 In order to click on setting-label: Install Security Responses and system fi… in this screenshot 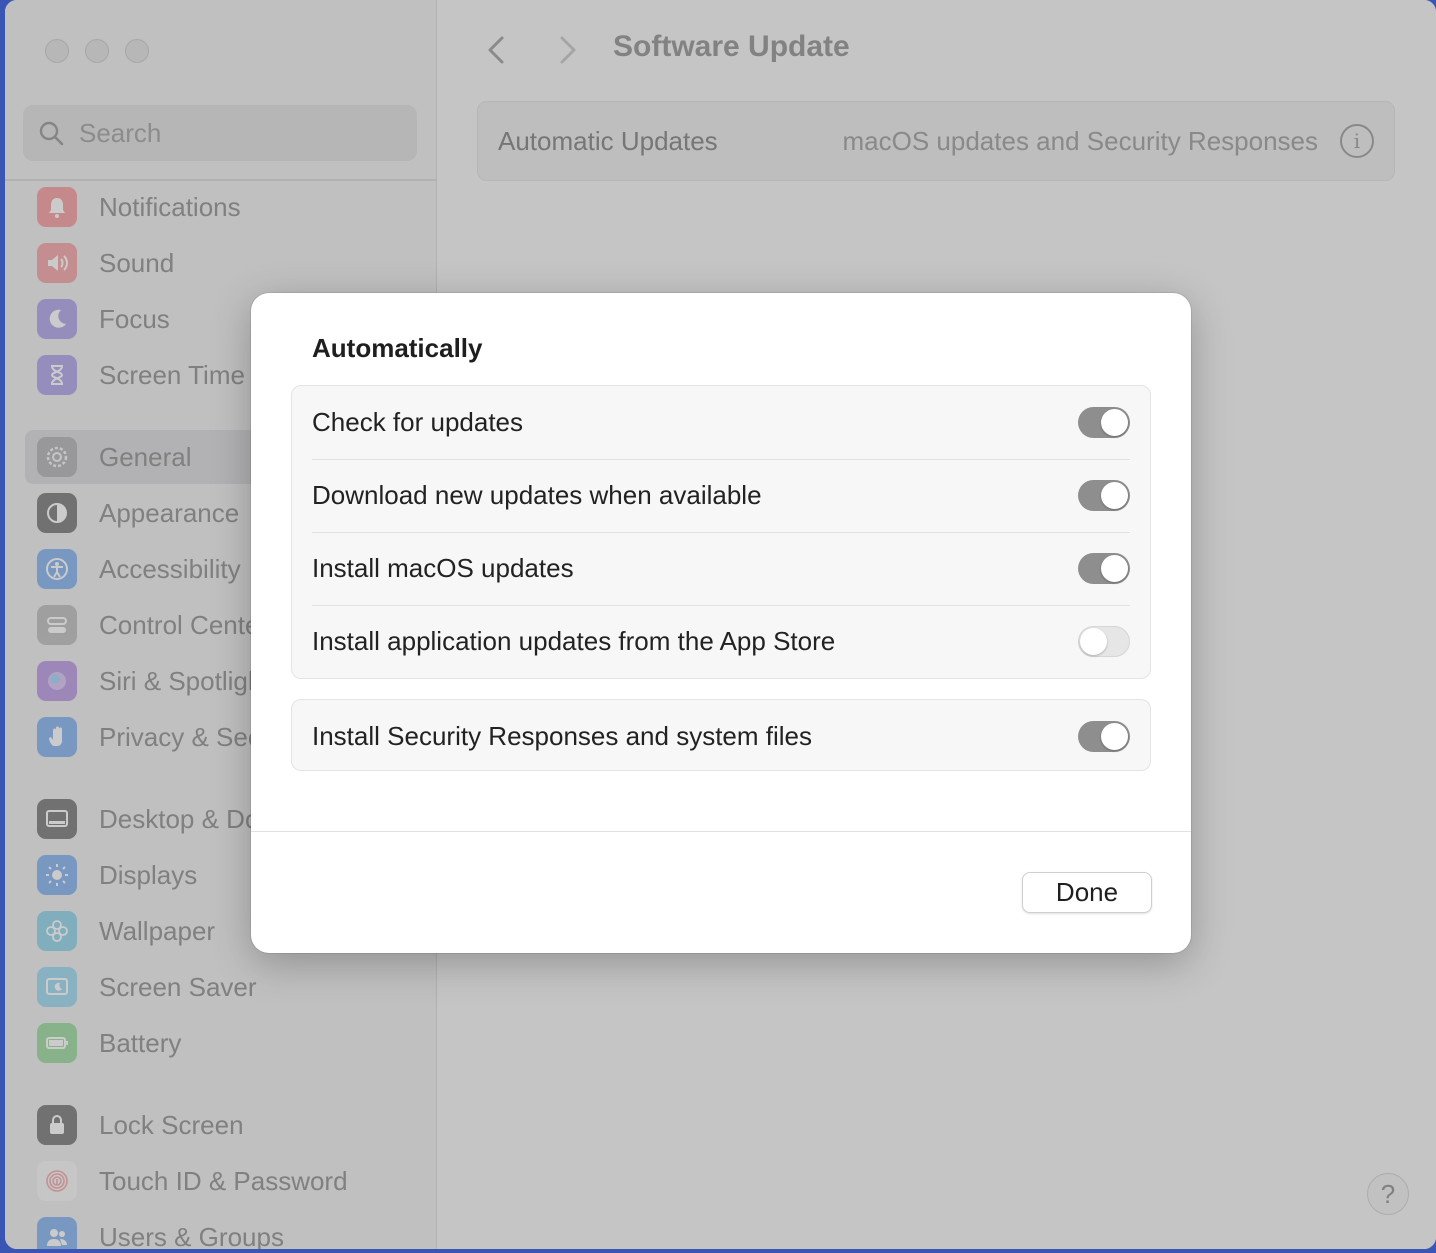, I will do `click(562, 736)`.